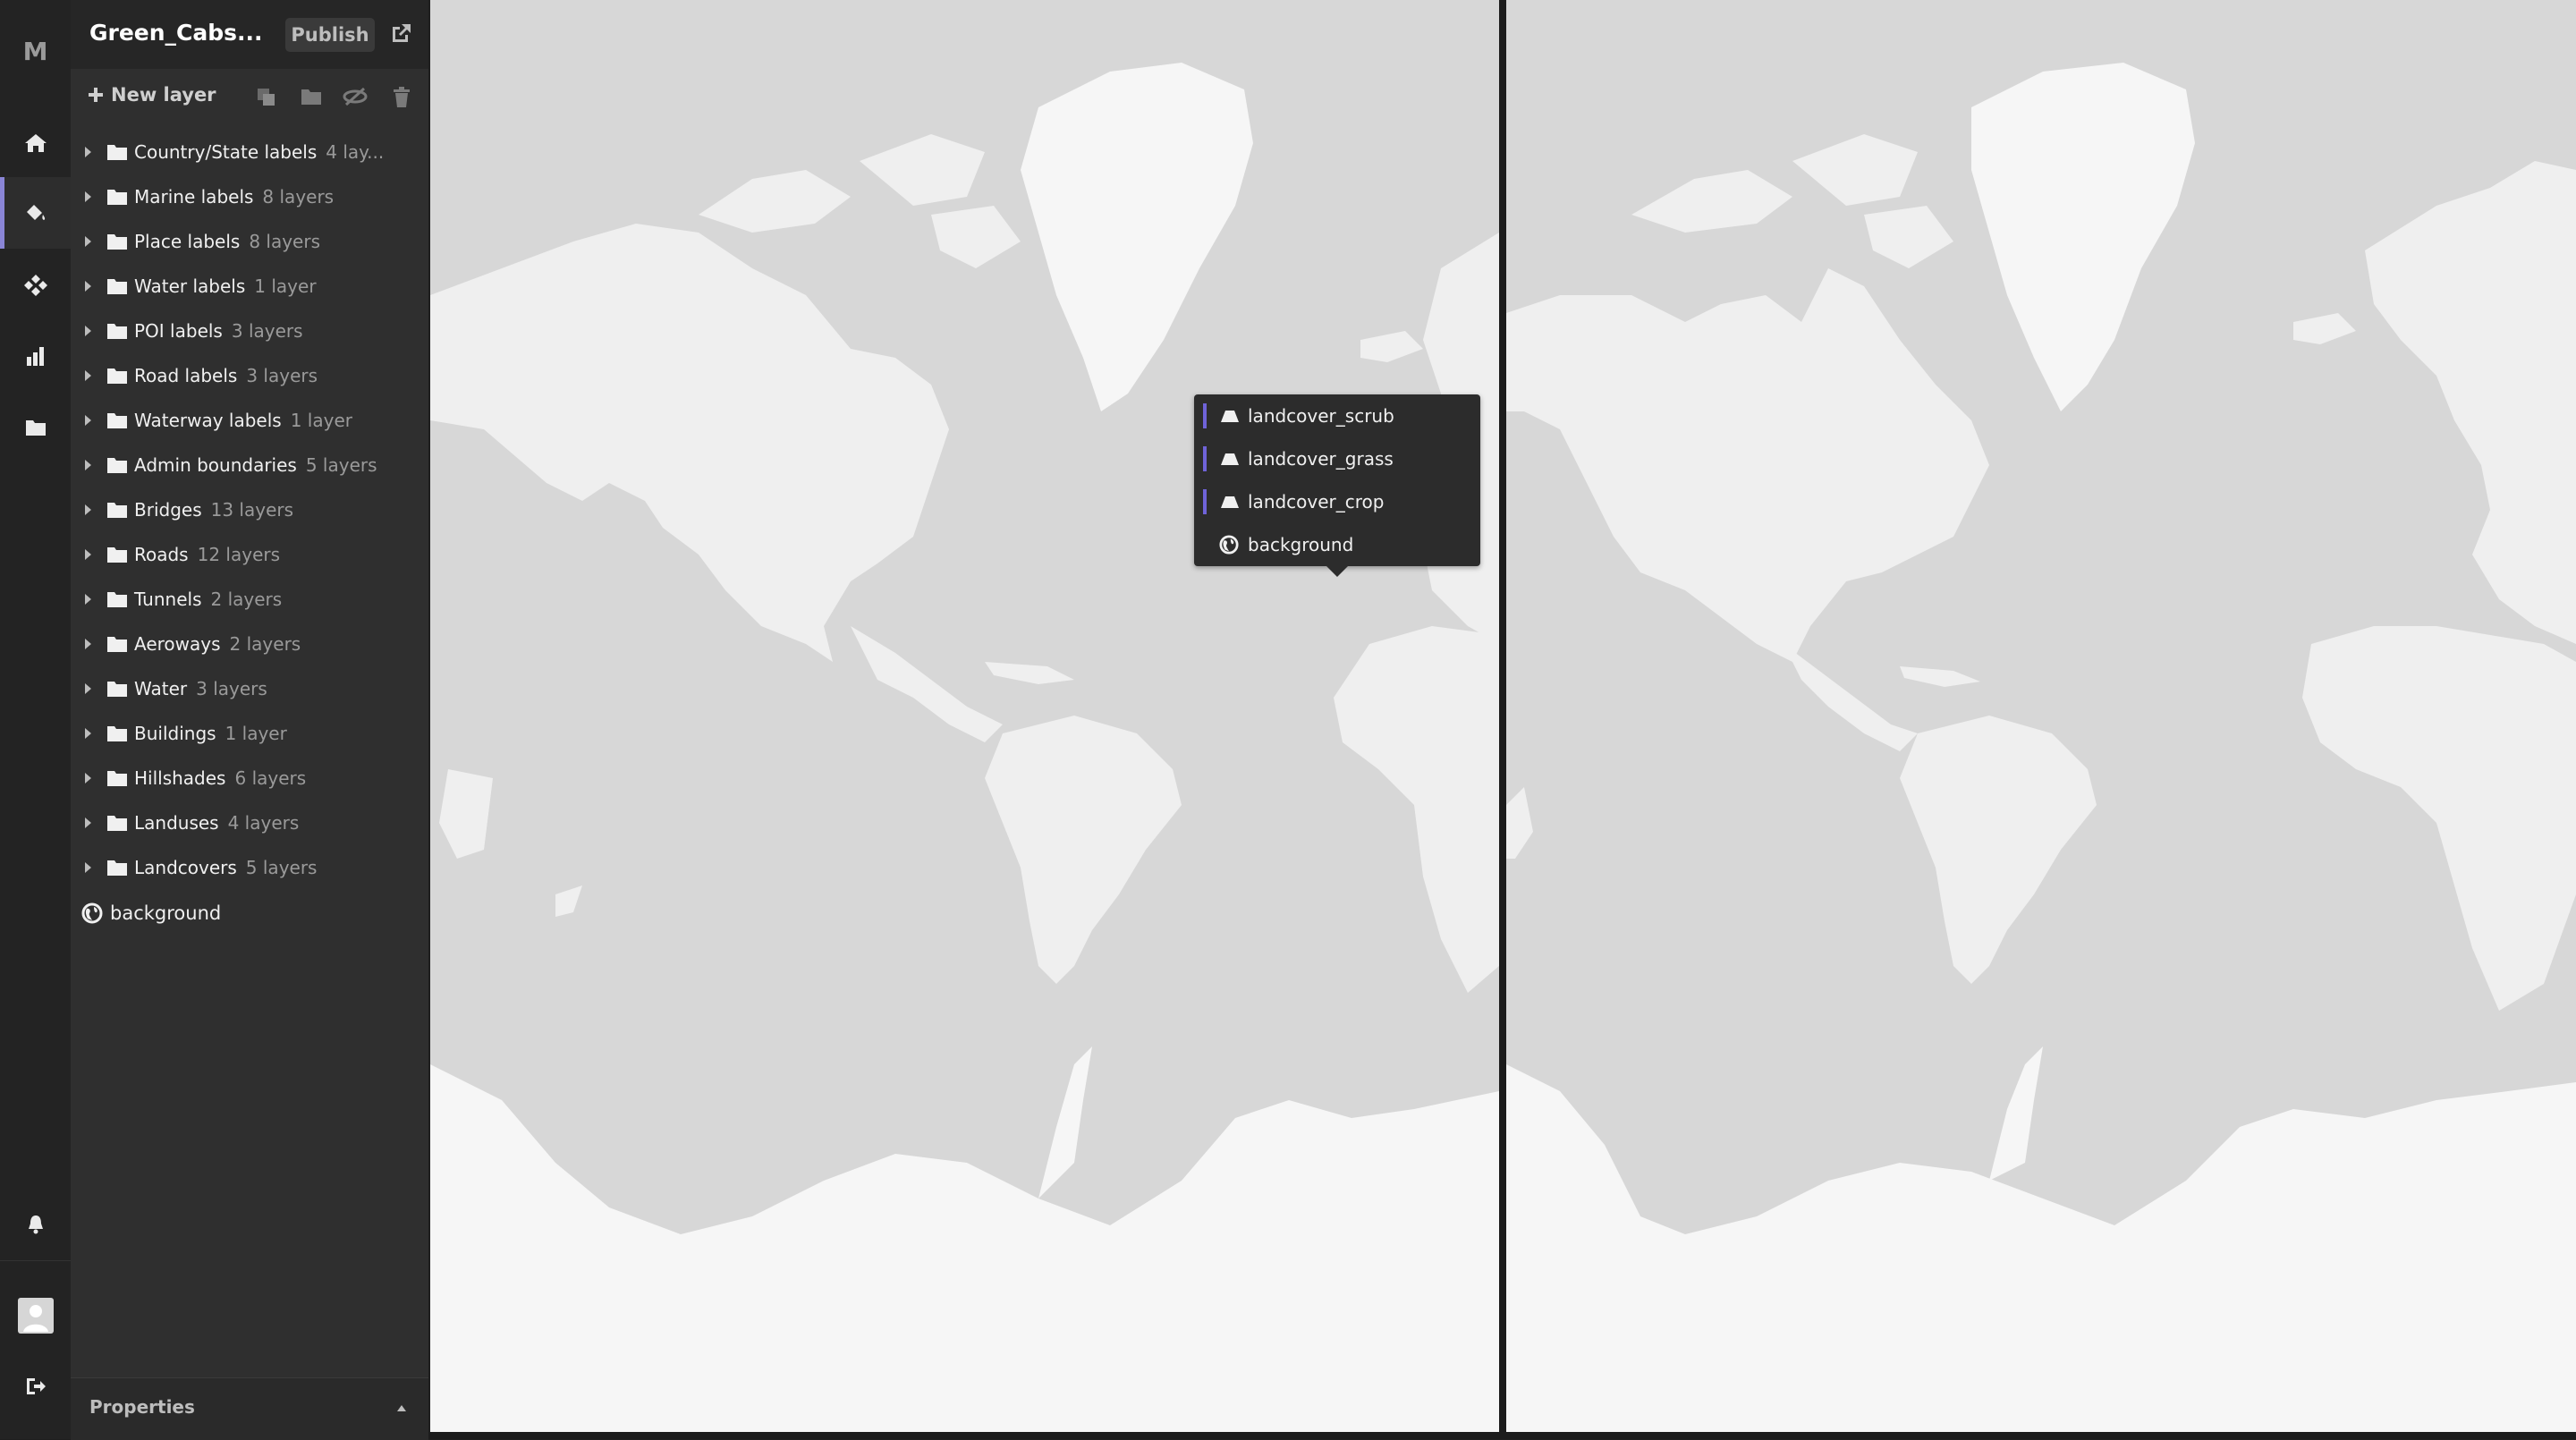  Describe the element at coordinates (1316, 501) in the screenshot. I see `popup-layer-label: landcover_crop` at that location.